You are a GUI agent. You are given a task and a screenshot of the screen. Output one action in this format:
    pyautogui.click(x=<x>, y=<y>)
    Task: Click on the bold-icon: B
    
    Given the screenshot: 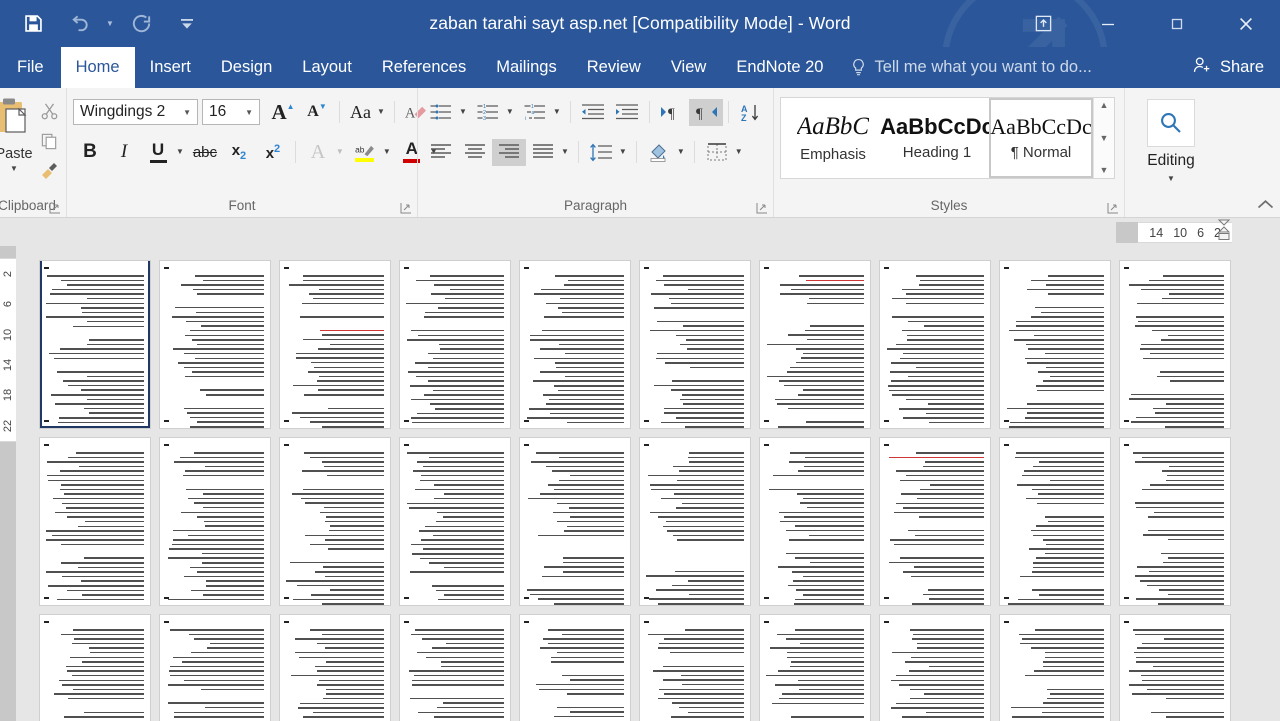 What is the action you would take?
    pyautogui.click(x=90, y=152)
    